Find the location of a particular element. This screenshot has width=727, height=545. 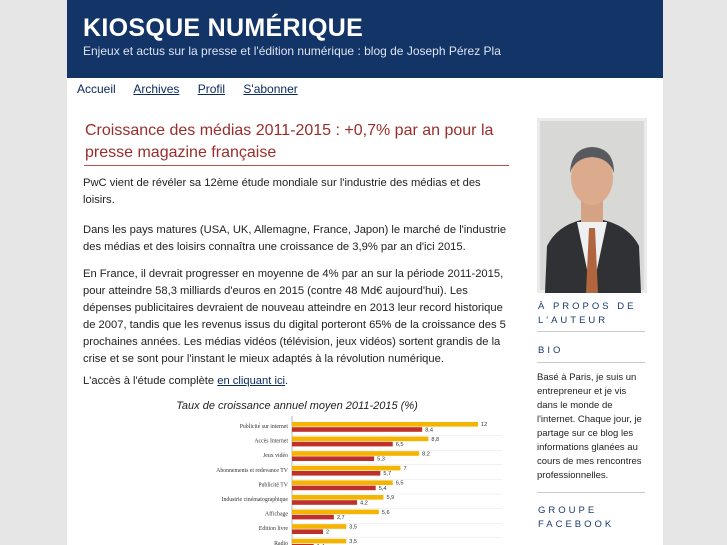

bio-heading: BIO is located at coordinates (551, 350).